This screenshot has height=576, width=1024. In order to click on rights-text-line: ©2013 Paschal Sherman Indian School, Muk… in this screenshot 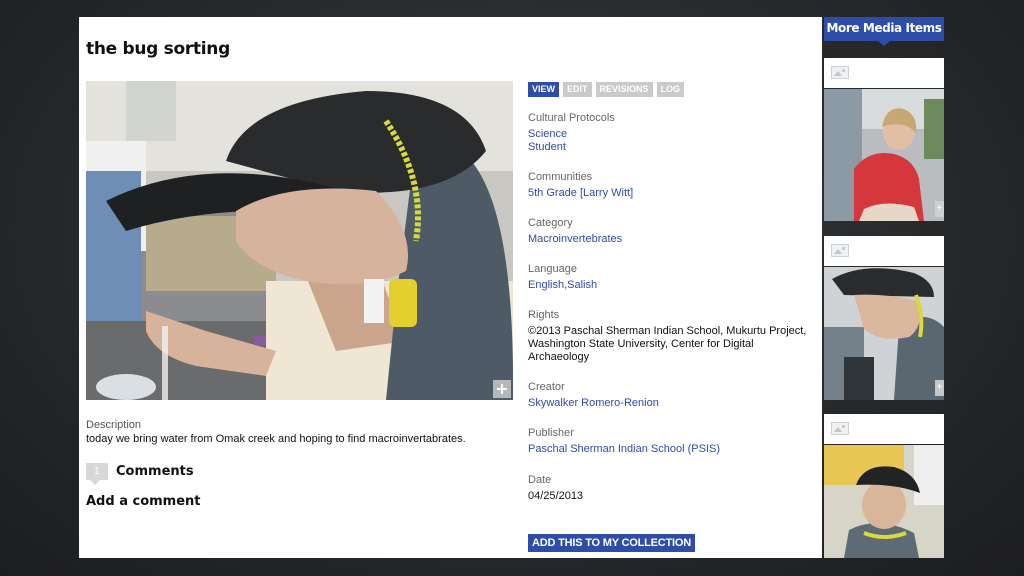, I will do `click(667, 331)`.